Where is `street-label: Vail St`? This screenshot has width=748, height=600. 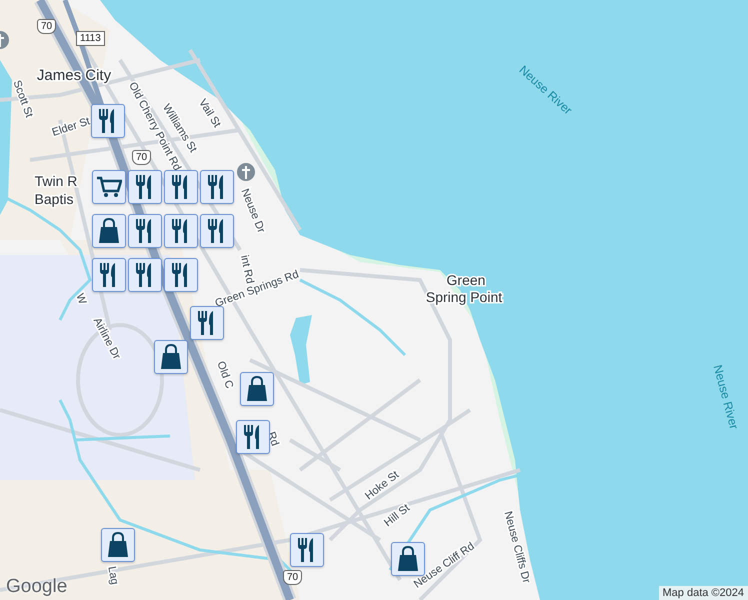 street-label: Vail St is located at coordinates (209, 113).